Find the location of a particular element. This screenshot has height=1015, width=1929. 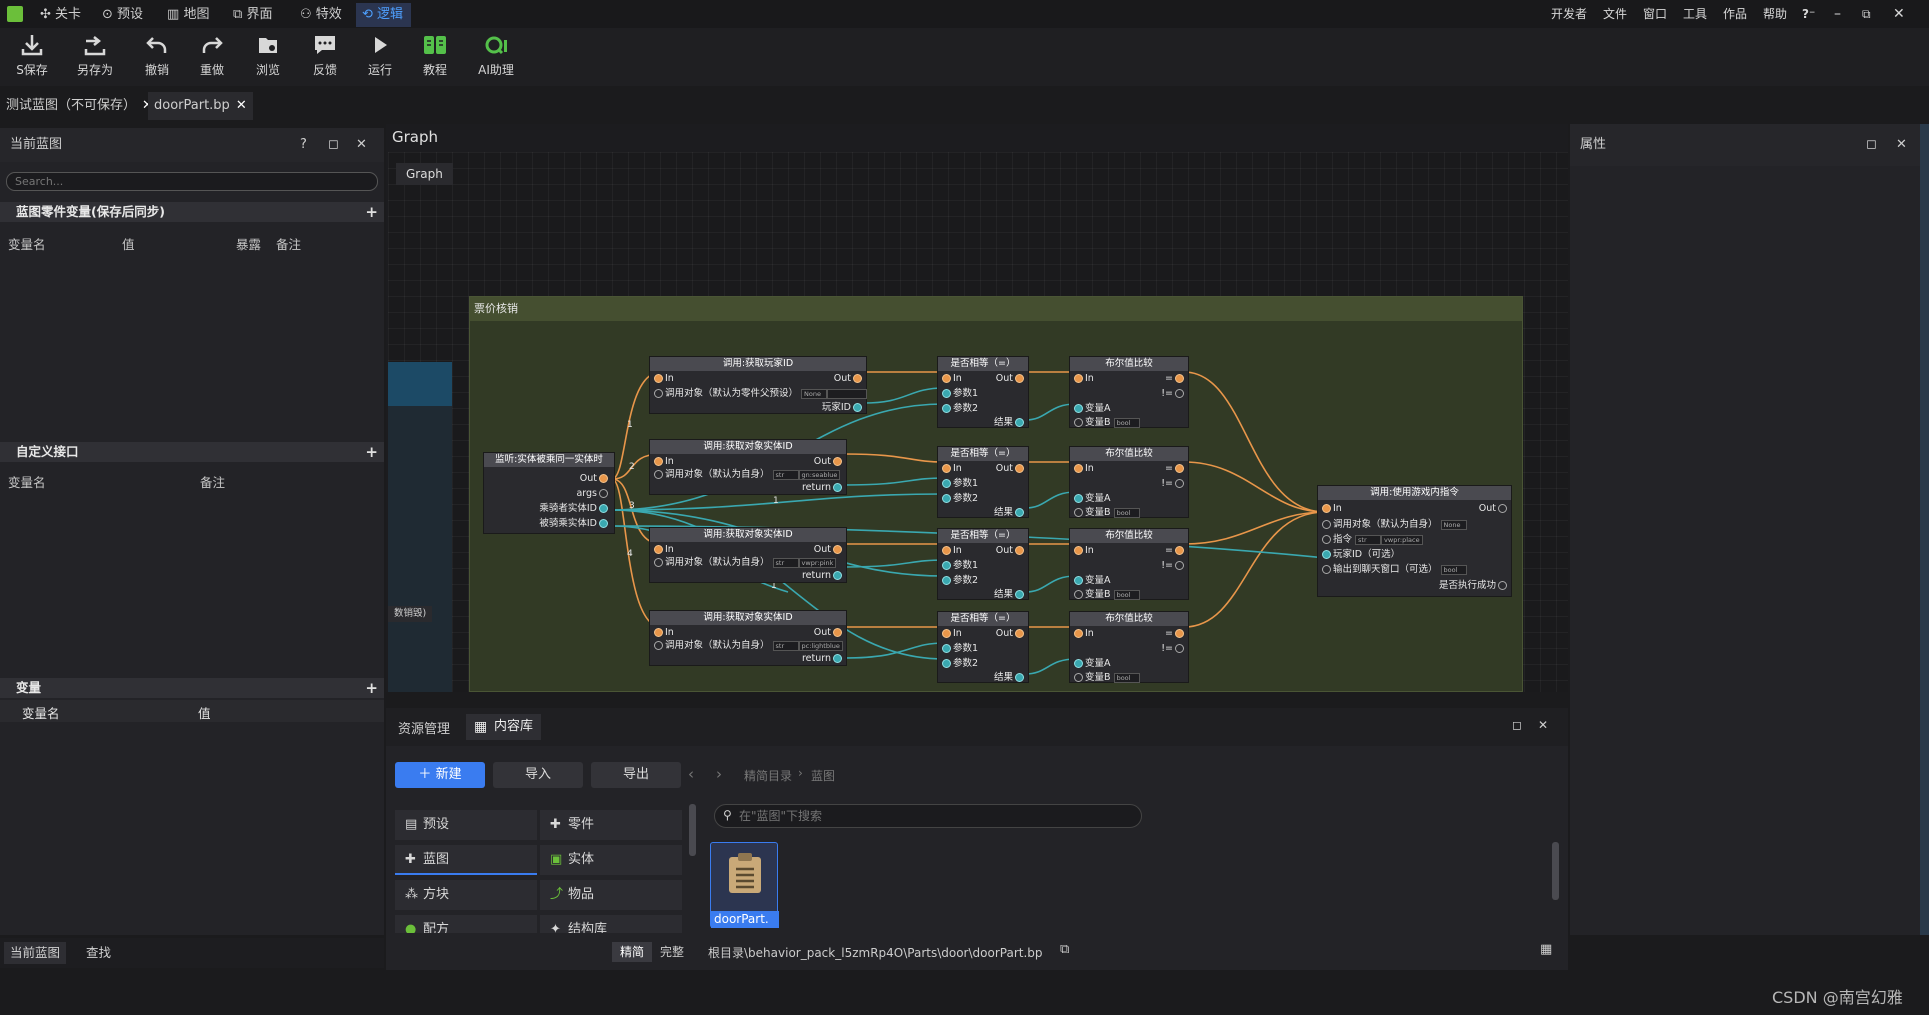

undo-button: 撤销 is located at coordinates (157, 55).